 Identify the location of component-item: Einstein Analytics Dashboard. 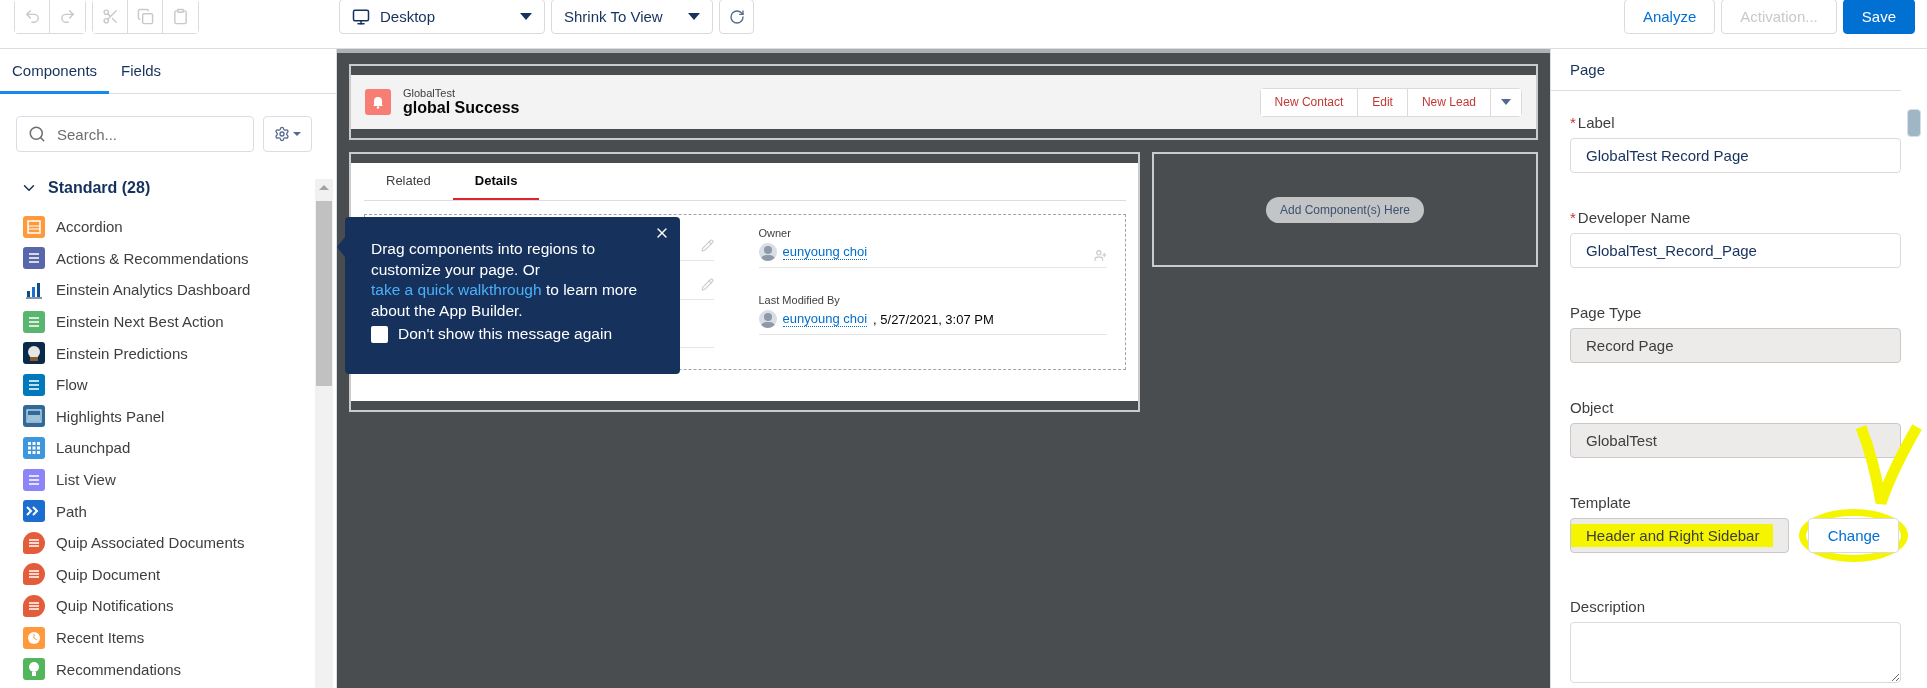
(153, 290).